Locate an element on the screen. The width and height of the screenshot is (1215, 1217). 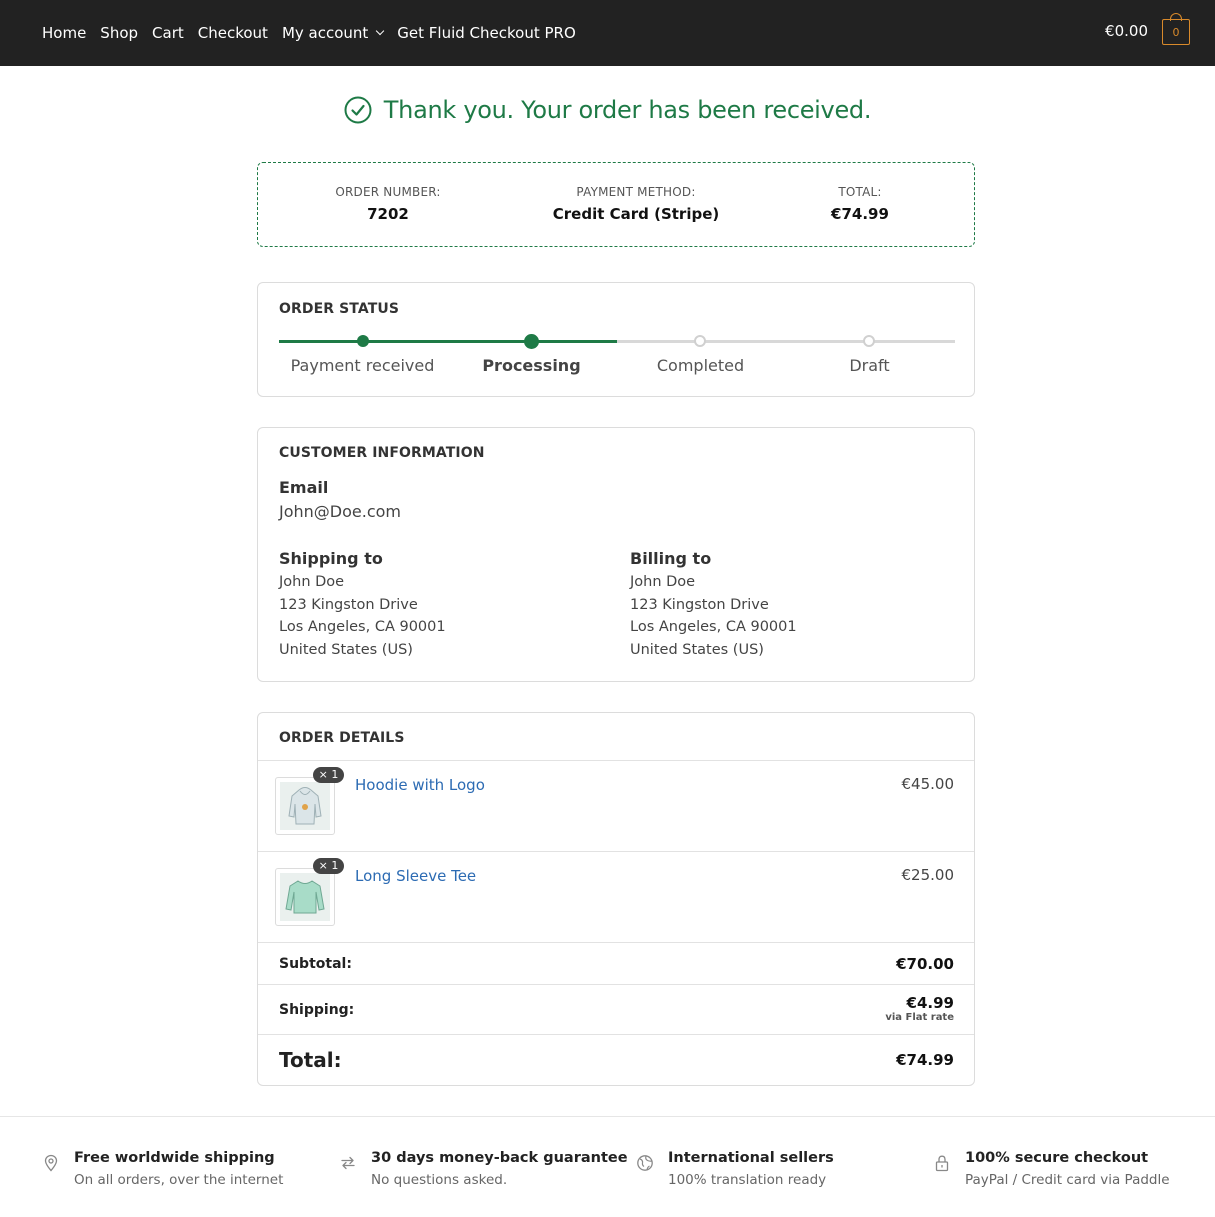
shopping-bag-icon: 0 is located at coordinates (1176, 29).